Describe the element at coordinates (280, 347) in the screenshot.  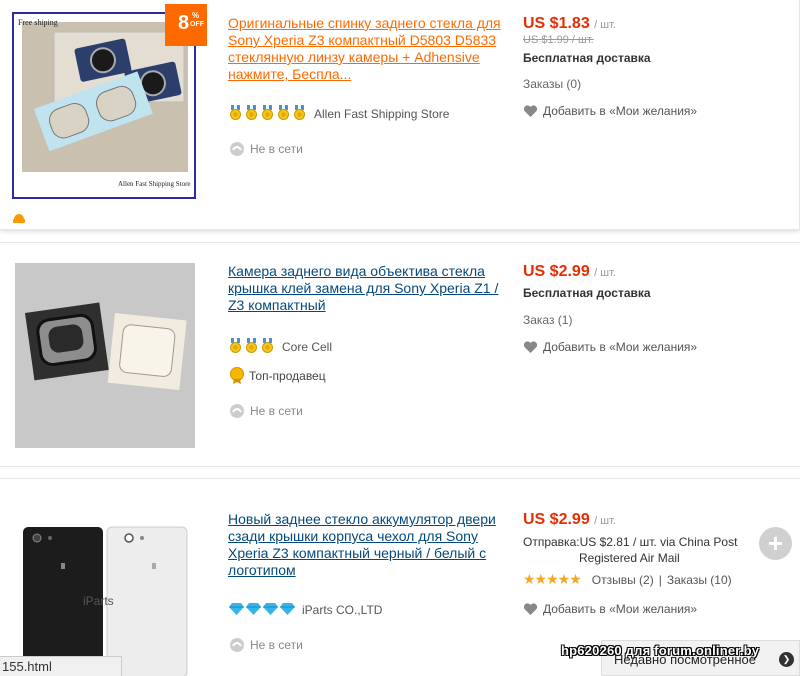
I see `store-info: Core Cell` at that location.